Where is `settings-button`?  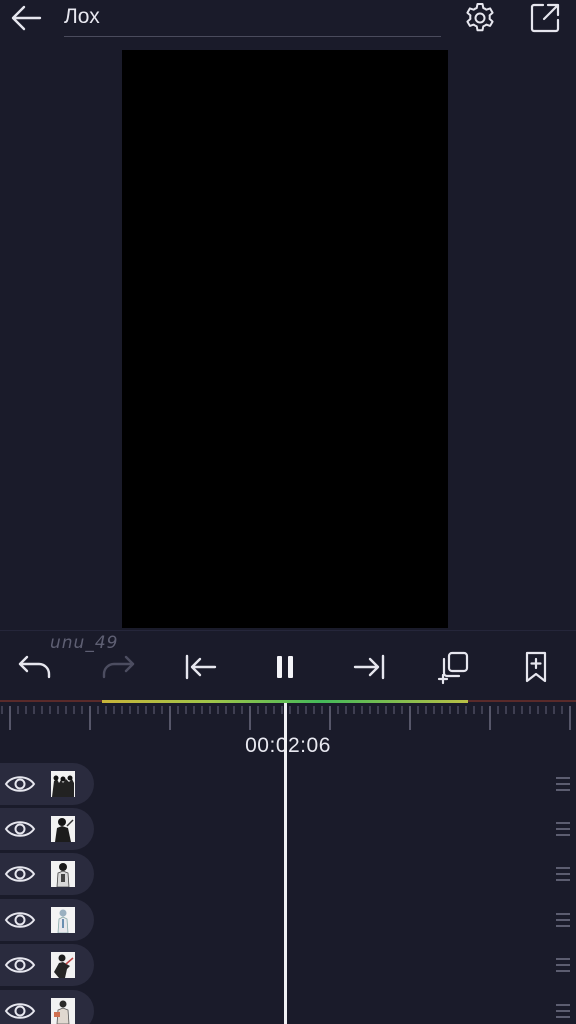
settings-button is located at coordinates (480, 18).